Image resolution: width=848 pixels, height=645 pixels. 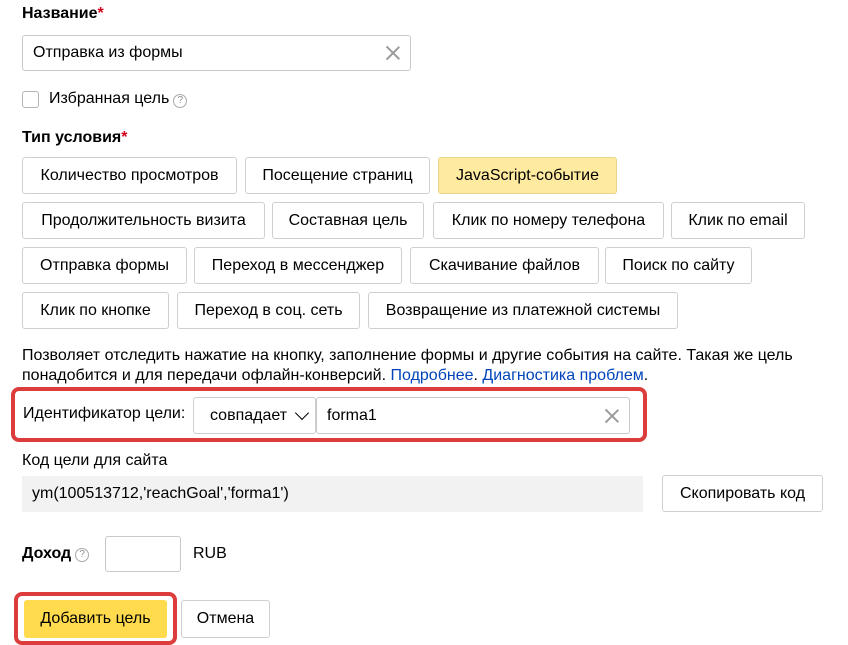 I want to click on match-type-select: совпадает, so click(x=254, y=415).